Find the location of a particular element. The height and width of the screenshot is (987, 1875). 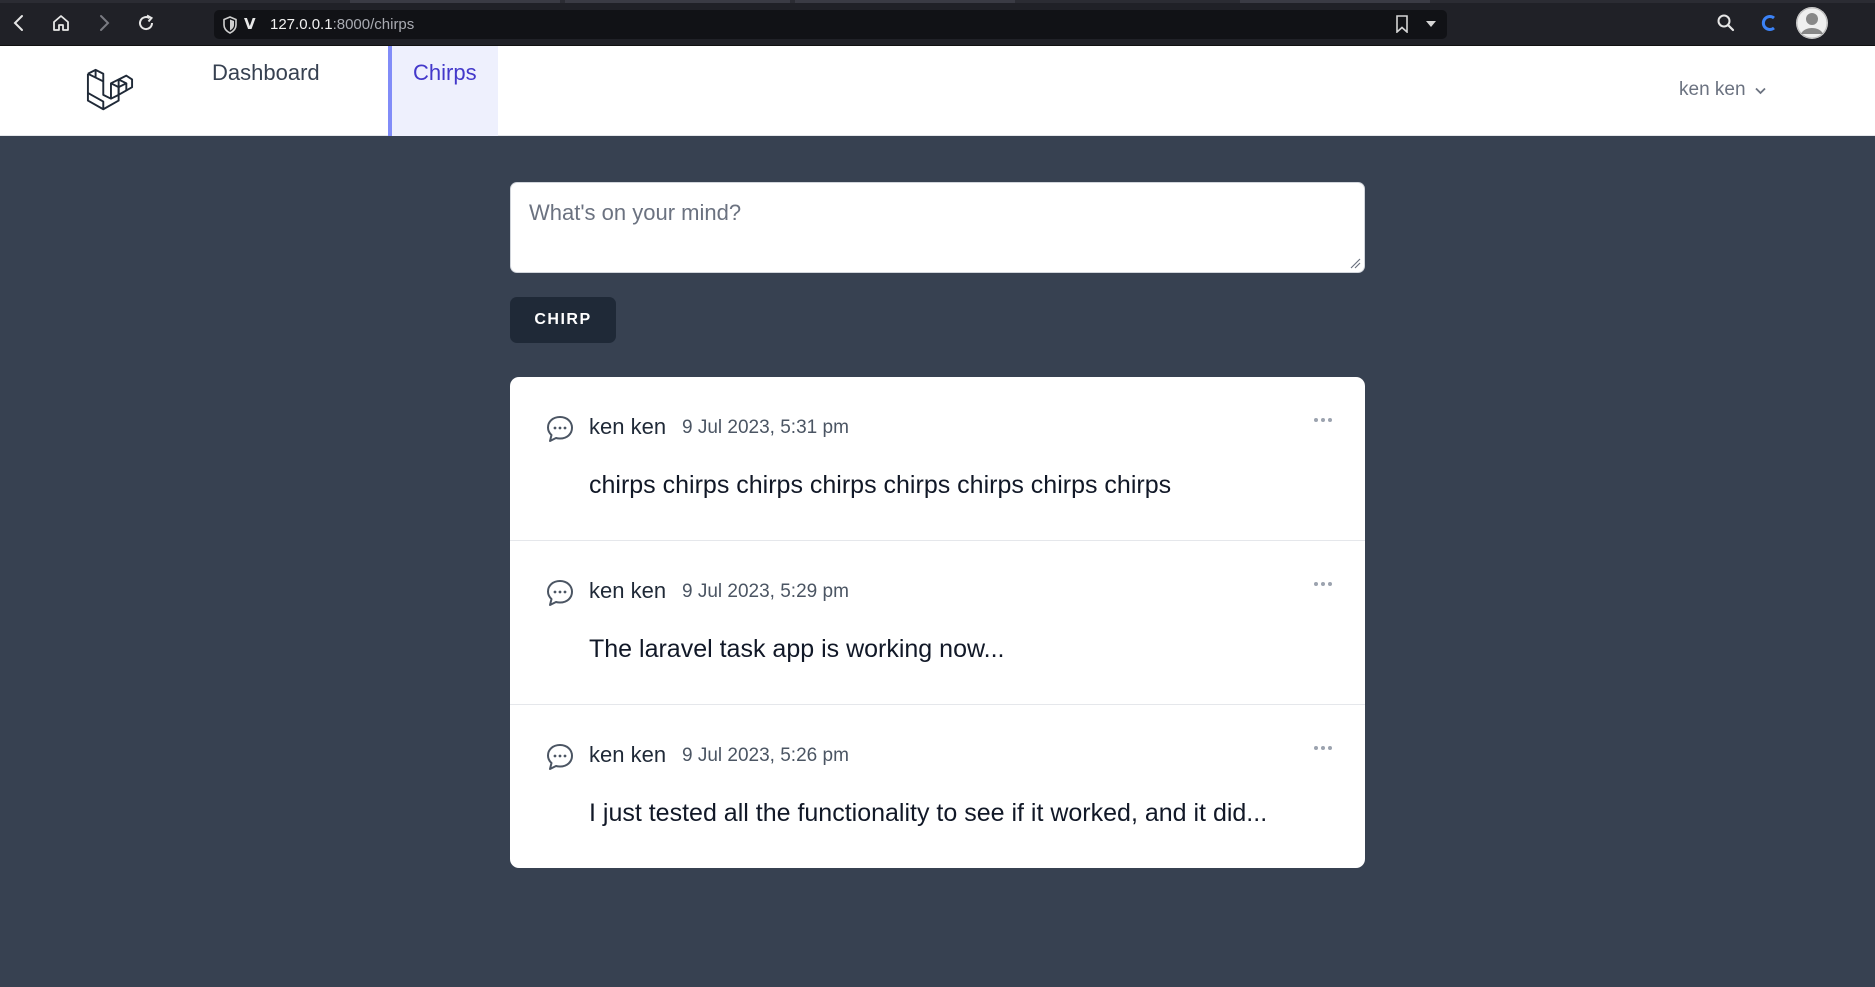

nav-link-chirps: Chirps is located at coordinates (443, 91).